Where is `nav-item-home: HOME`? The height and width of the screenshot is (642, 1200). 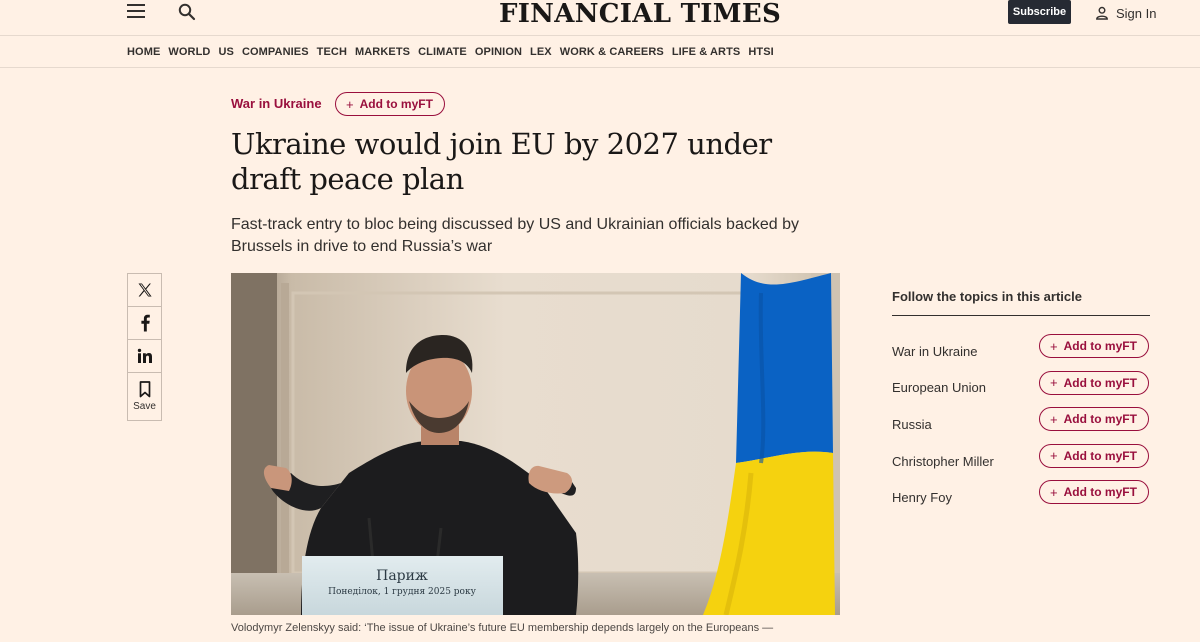 nav-item-home: HOME is located at coordinates (143, 52).